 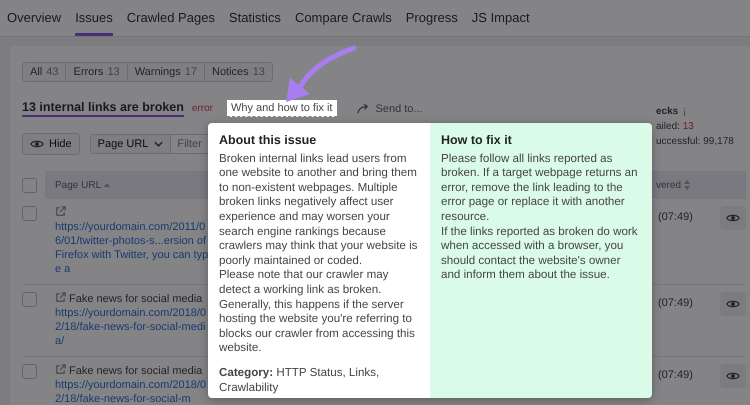 I want to click on popup-paragraph: Broken internal links lead users from one website to another and bring them to non-existent webpages. Multiple broken links negatively affect user experience and may worsen your search engine rankings because crawlers may think that your website is poorly maintained or coded., so click(x=318, y=210).